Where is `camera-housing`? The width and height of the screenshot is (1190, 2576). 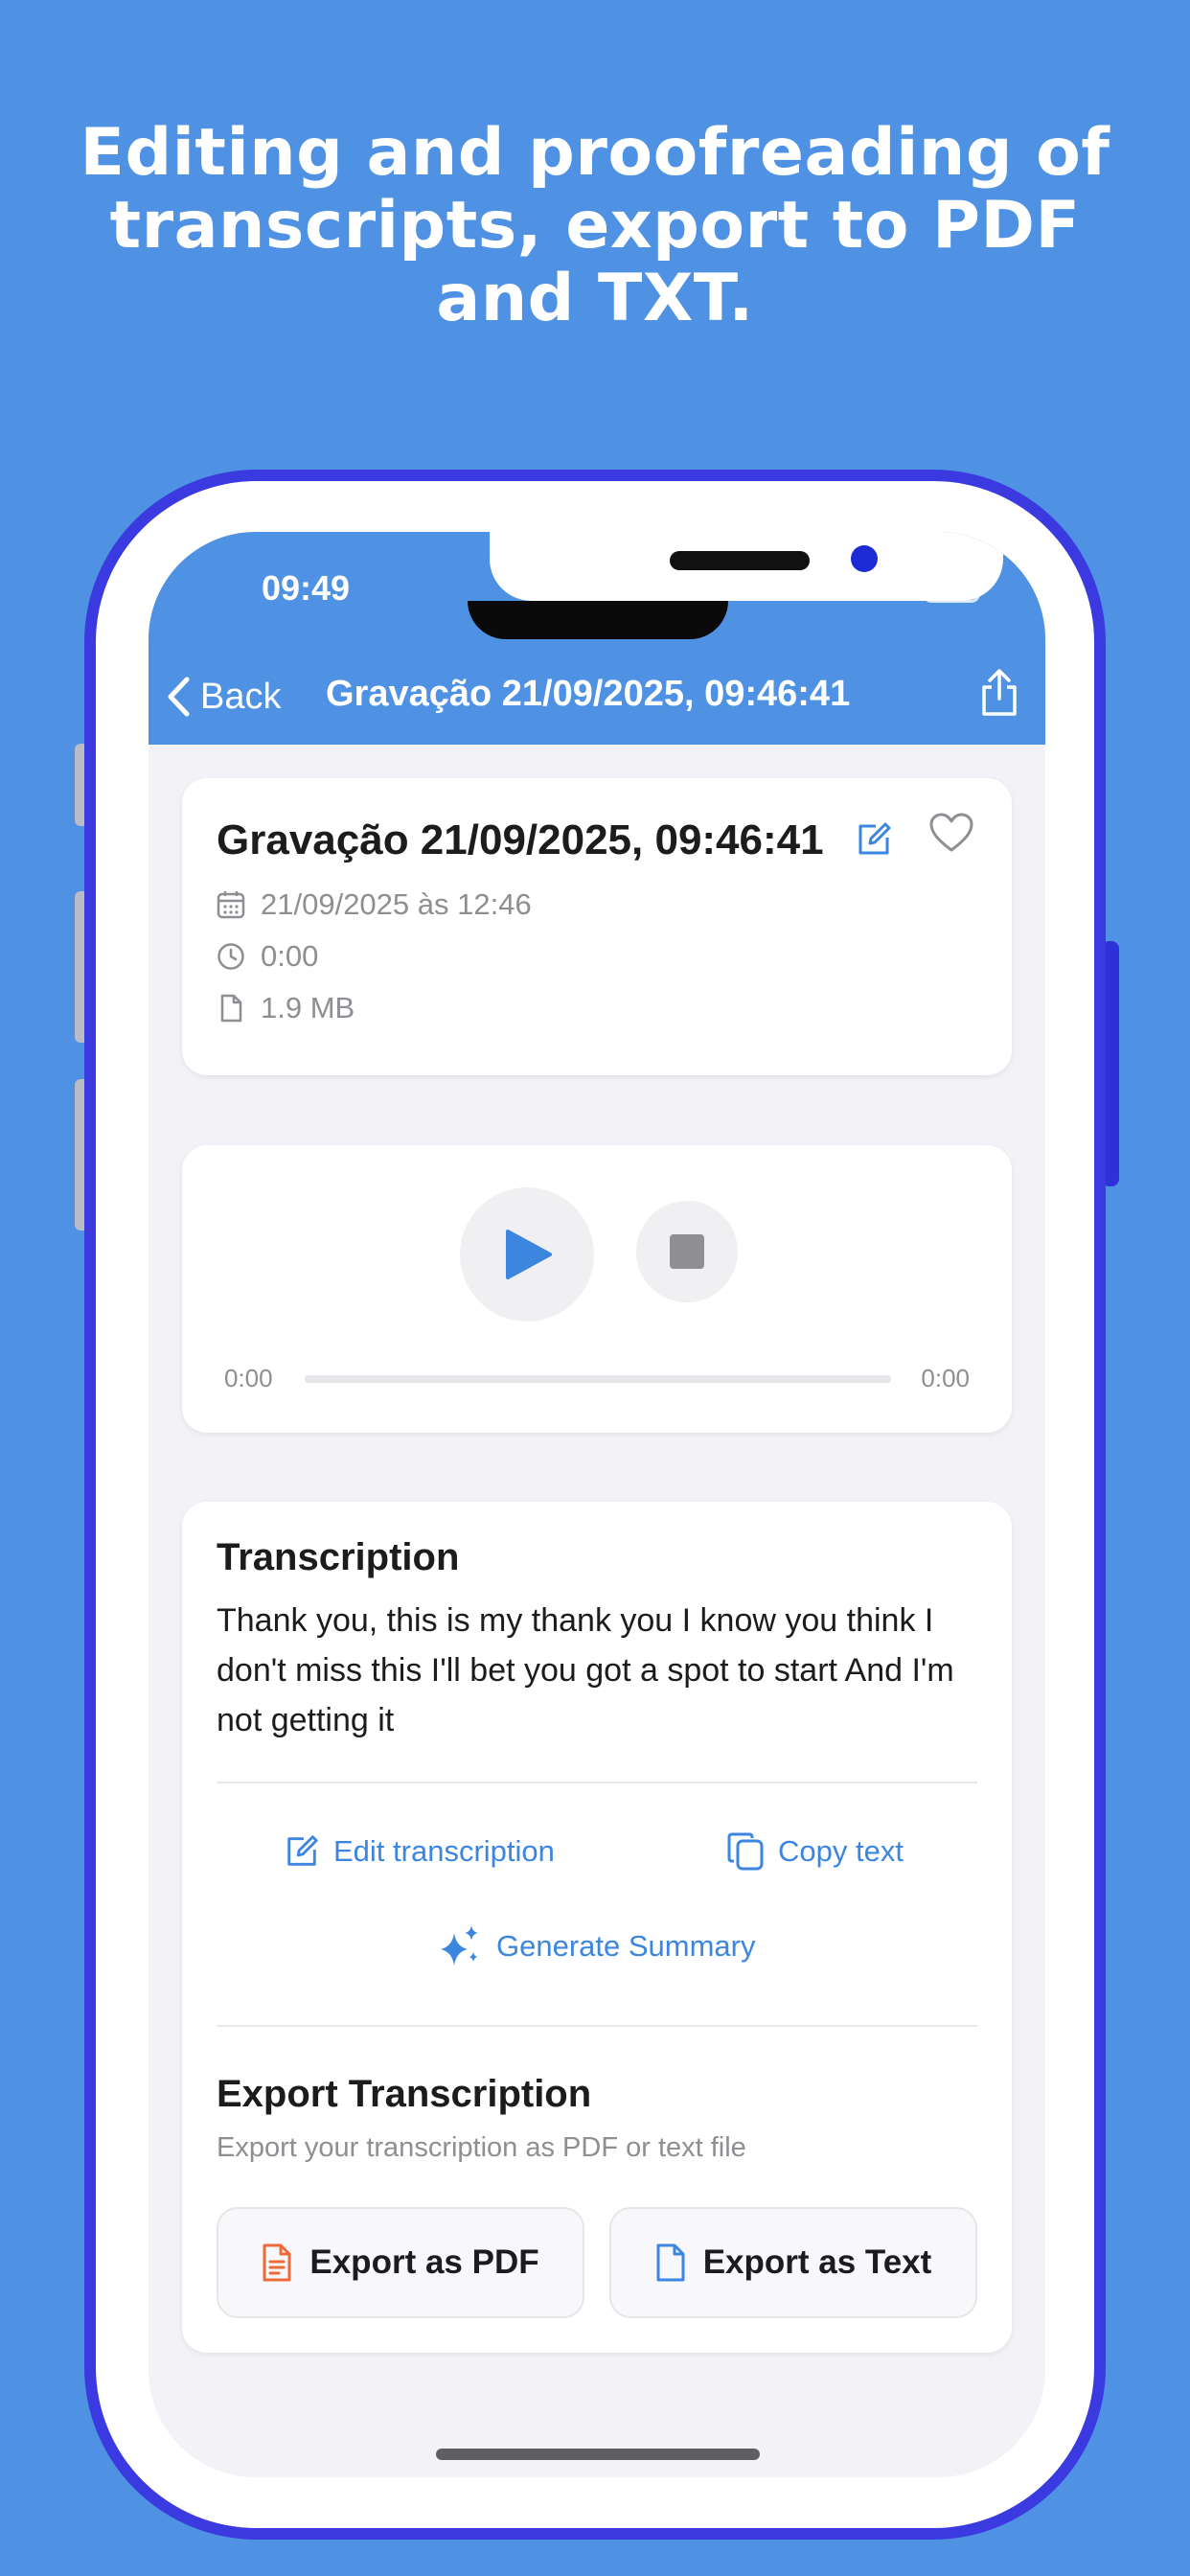
camera-housing is located at coordinates (747, 566).